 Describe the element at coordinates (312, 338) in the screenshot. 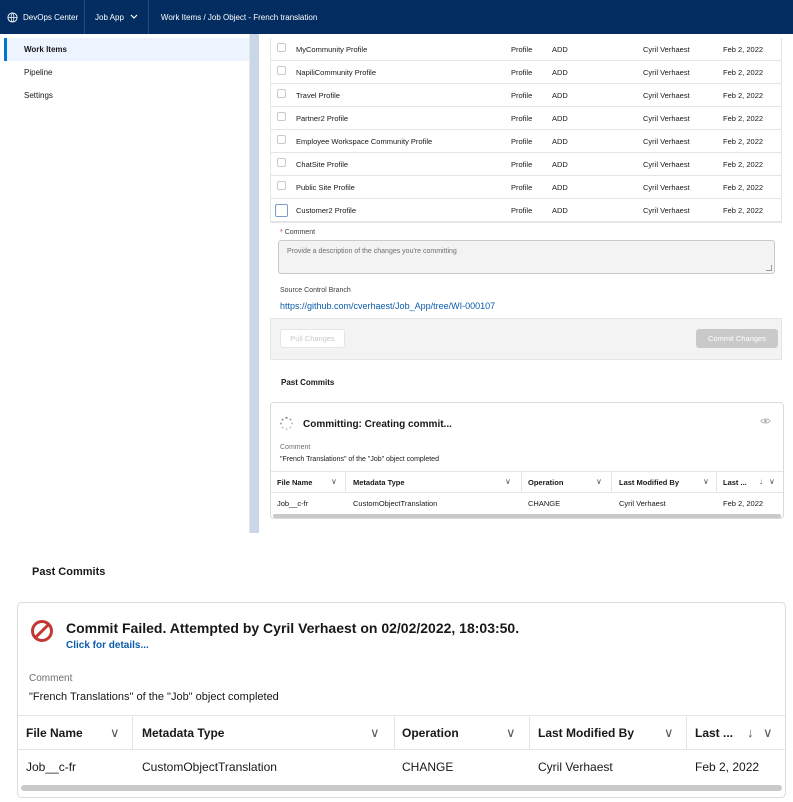

I see `pull-changes-button: Pull Changes` at that location.